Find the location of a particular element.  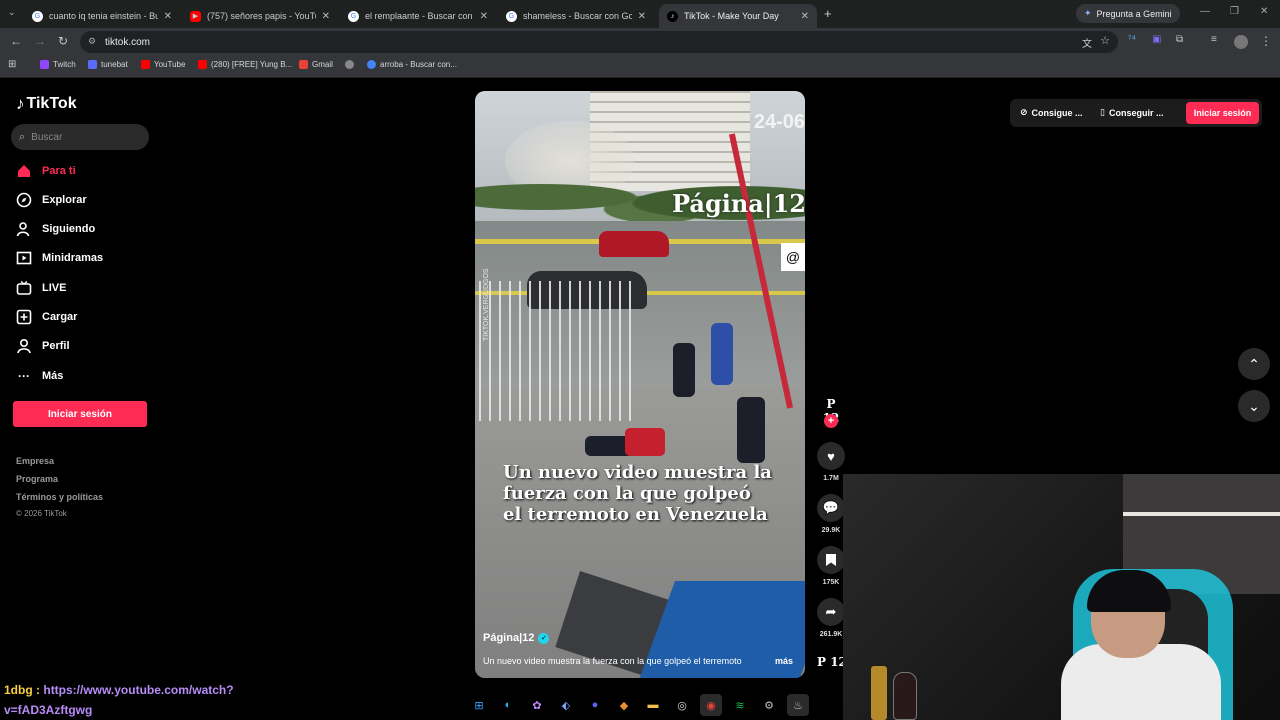

tab-title: TikTok - Make Your Day is located at coordinates (731, 16).